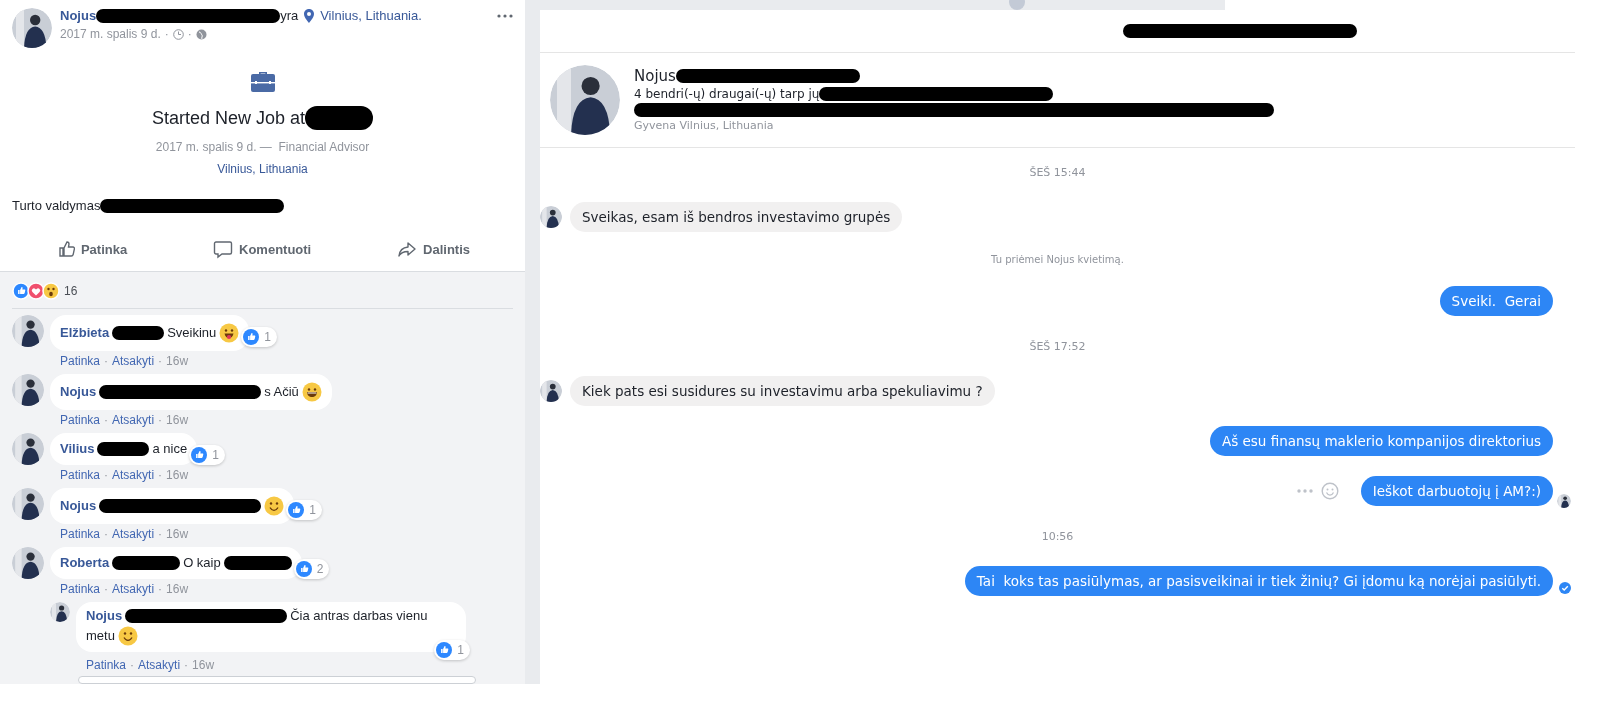 The image size is (1613, 704). What do you see at coordinates (1304, 491) in the screenshot?
I see `more-icon` at bounding box center [1304, 491].